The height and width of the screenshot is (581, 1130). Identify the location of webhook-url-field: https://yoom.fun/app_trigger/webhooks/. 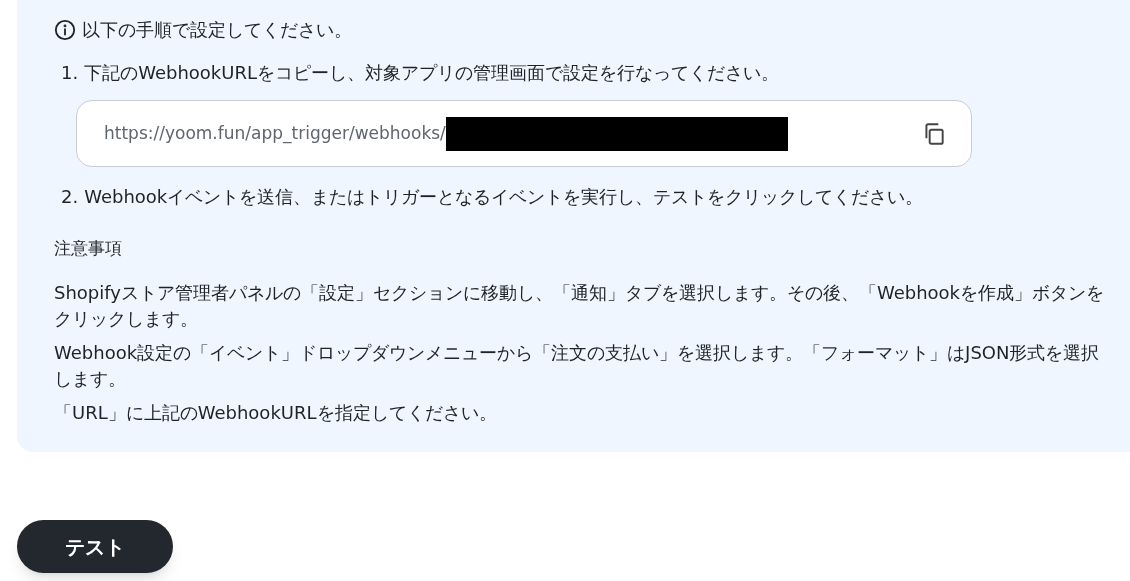
(524, 133).